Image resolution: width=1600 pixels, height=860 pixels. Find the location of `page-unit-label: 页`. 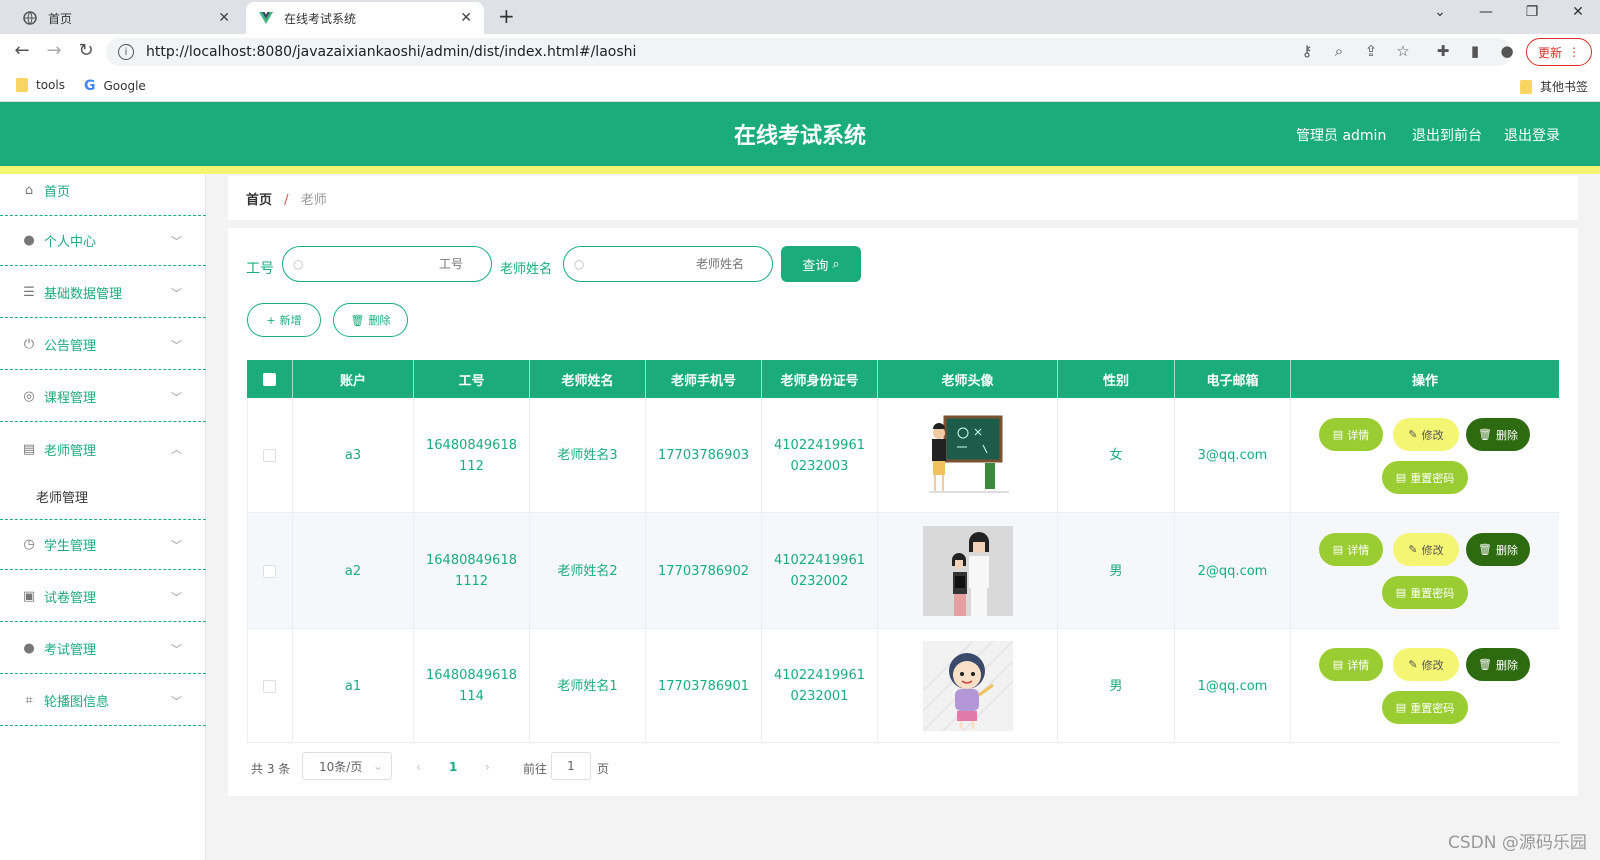

page-unit-label: 页 is located at coordinates (603, 769).